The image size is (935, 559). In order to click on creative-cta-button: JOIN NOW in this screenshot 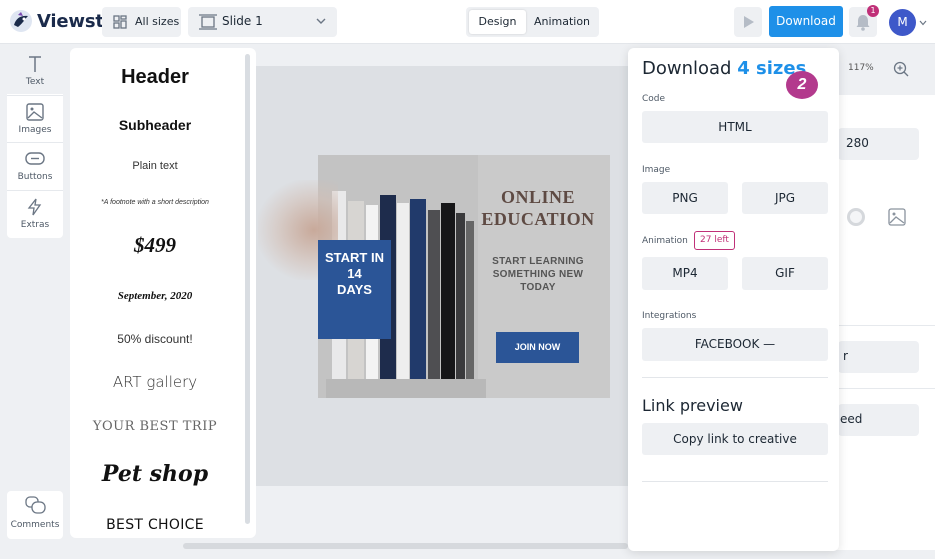, I will do `click(537, 347)`.